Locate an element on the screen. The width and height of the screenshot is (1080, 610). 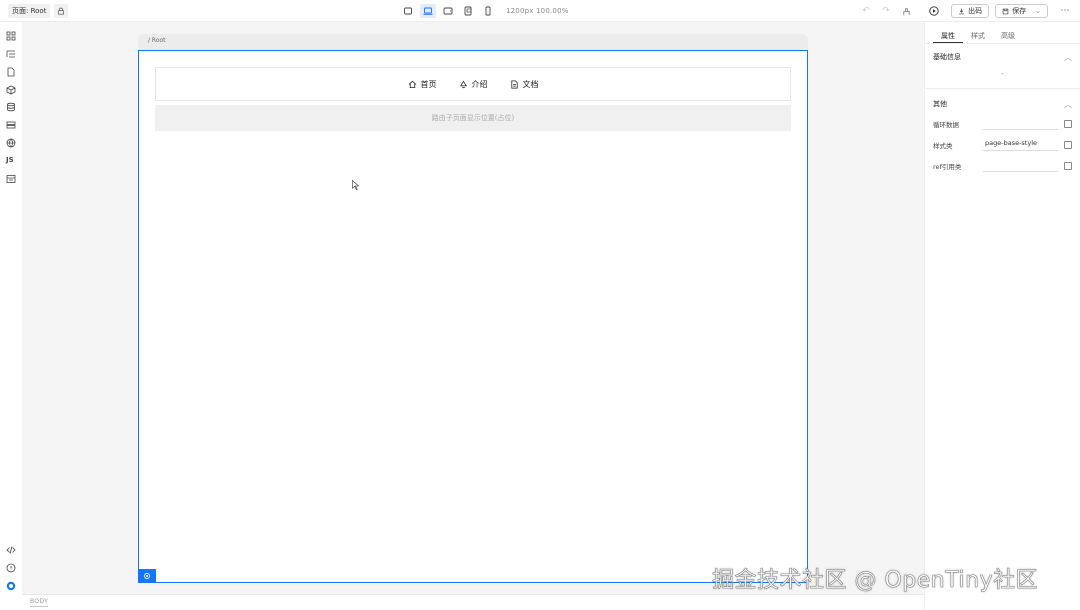
nav-menu: 首页 介绍 文档 is located at coordinates (473, 84).